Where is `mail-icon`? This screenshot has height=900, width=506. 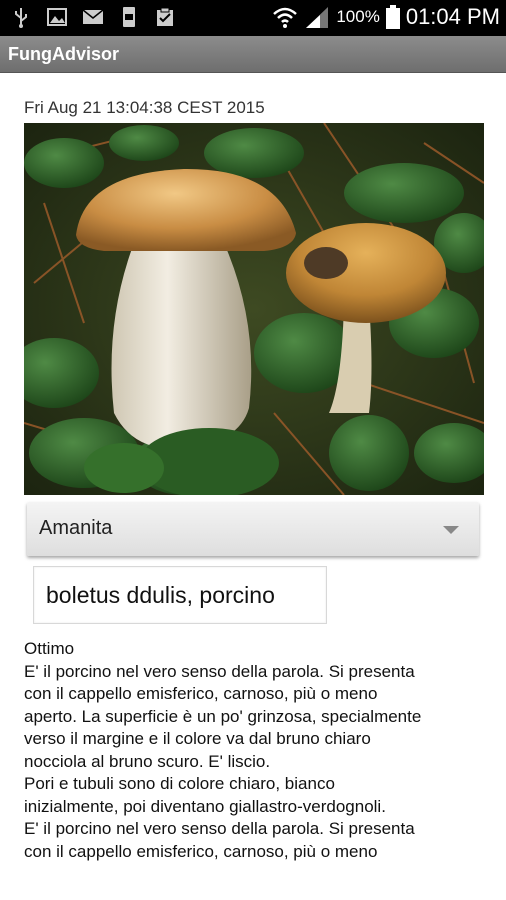
mail-icon is located at coordinates (93, 16).